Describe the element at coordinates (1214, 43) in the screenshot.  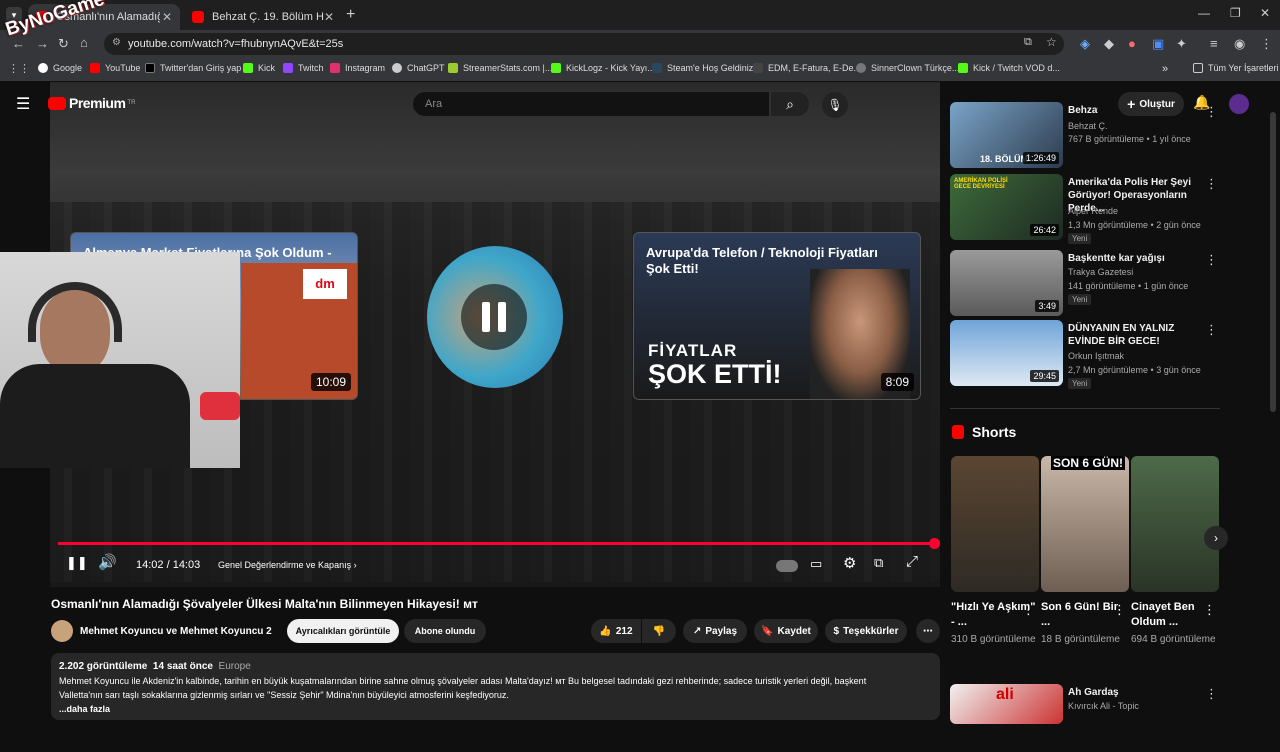
I see `media-control-icon: ≡` at that location.